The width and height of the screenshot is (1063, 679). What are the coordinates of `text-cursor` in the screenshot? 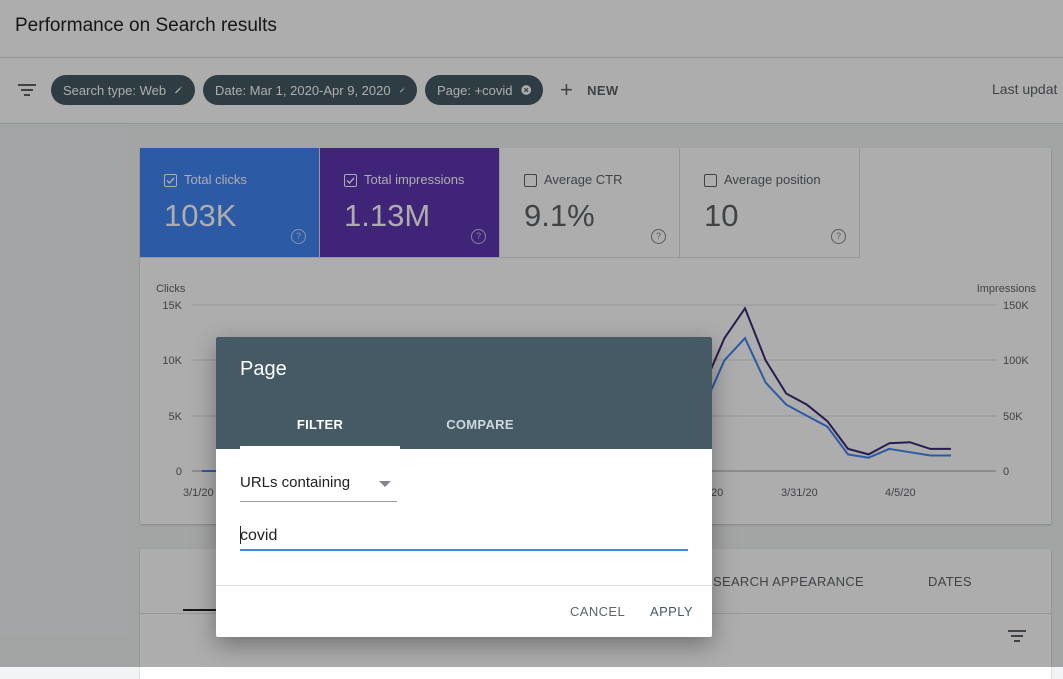 It's located at (240, 535).